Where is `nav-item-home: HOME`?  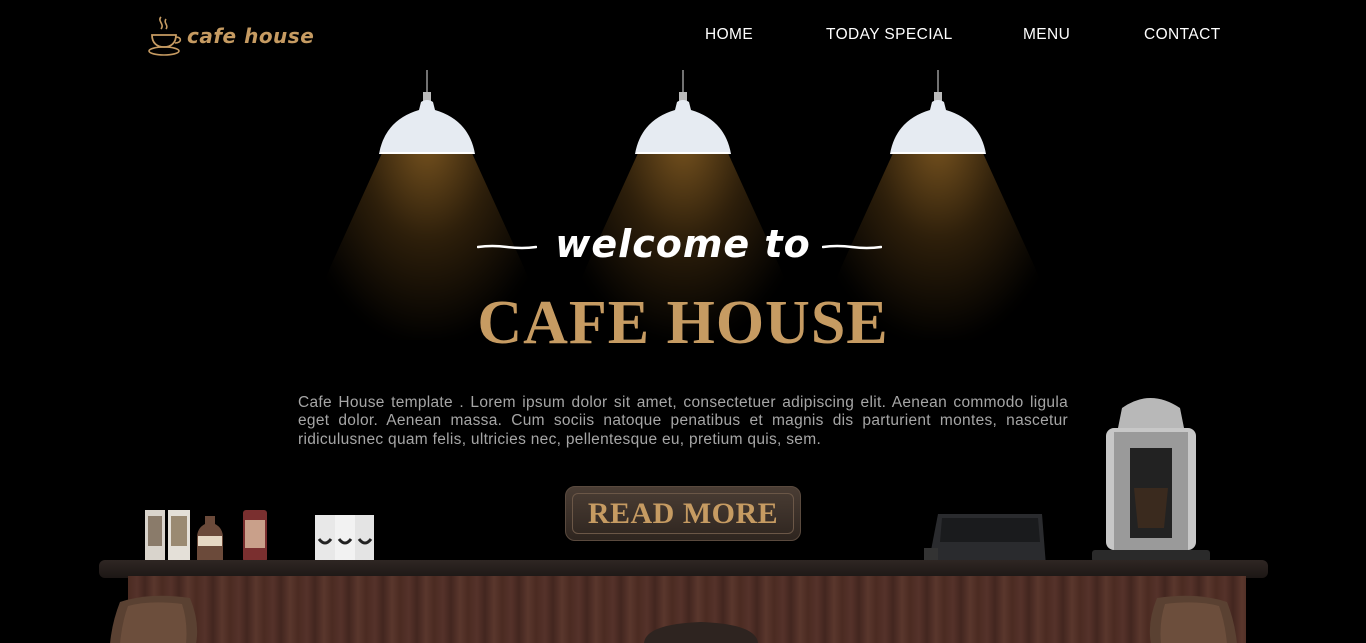
nav-item-home: HOME is located at coordinates (729, 35).